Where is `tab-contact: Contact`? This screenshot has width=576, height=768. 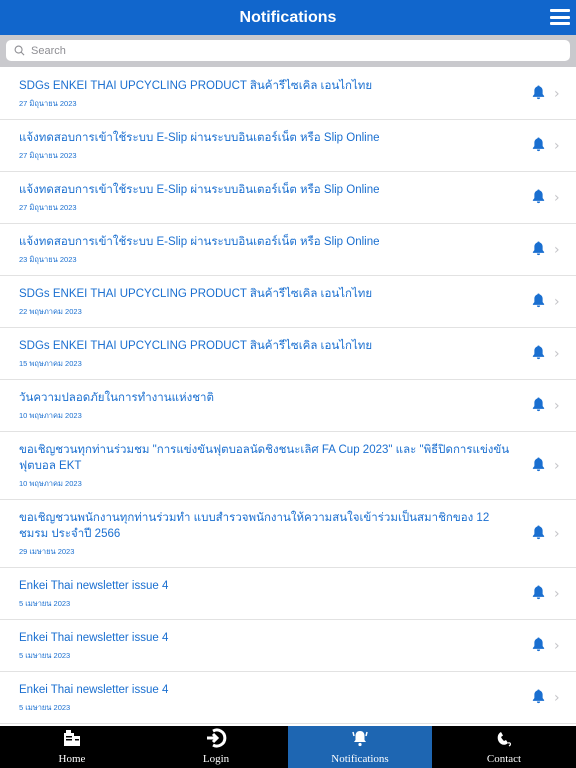 tab-contact: Contact is located at coordinates (504, 747).